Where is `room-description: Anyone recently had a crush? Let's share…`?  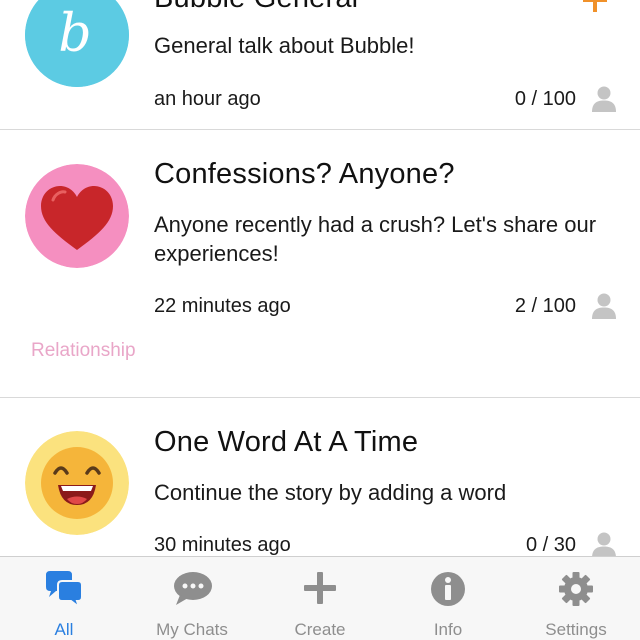 room-description: Anyone recently had a crush? Let's share… is located at coordinates (375, 239).